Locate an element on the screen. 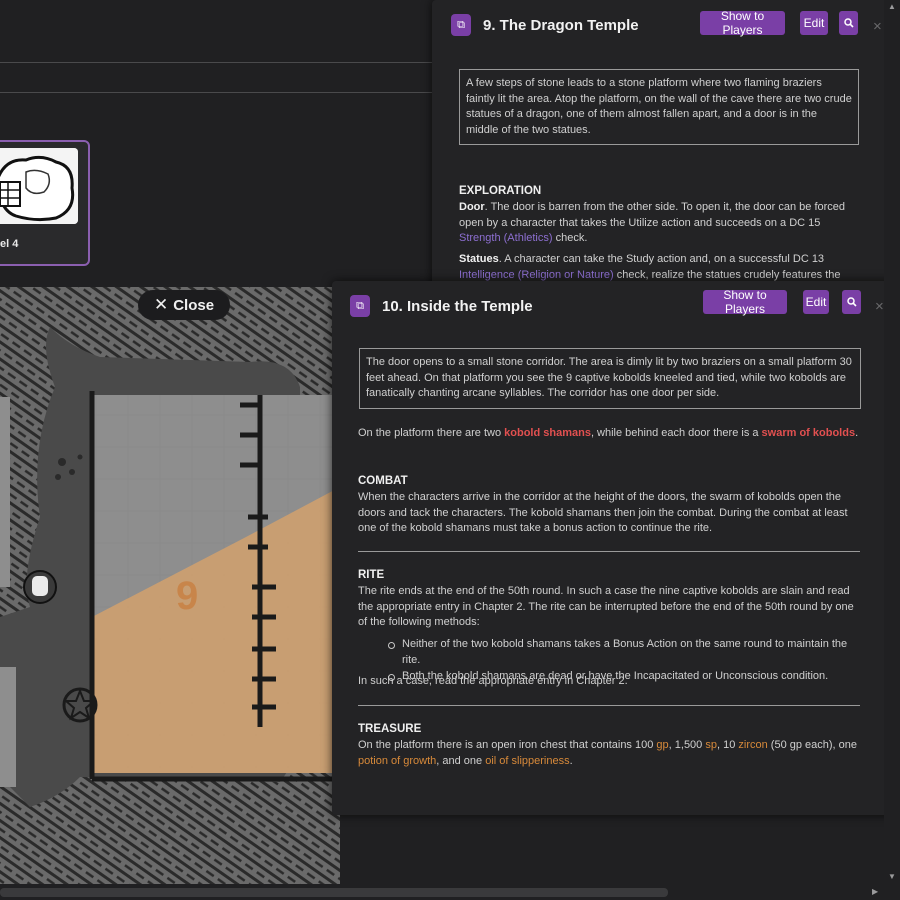 This screenshot has width=900, height=900. combat-heading: COMBAT is located at coordinates (383, 481).